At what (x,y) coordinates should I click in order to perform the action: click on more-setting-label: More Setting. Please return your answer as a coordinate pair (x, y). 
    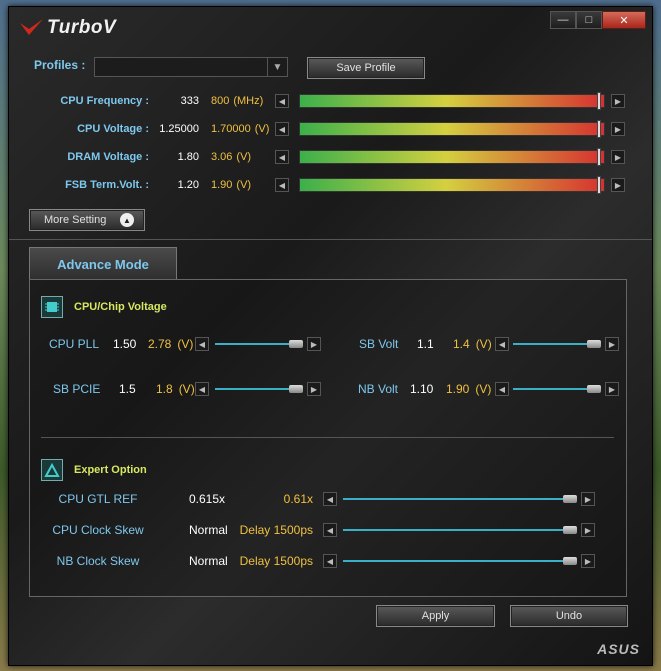
    Looking at the image, I should click on (75, 220).